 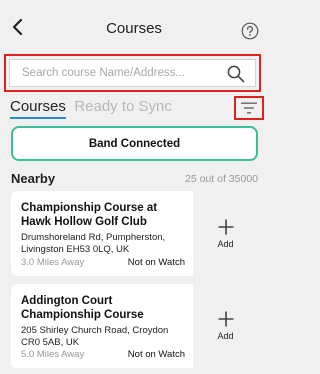 I want to click on course-distance: 5.0 Miles Away, so click(x=53, y=354).